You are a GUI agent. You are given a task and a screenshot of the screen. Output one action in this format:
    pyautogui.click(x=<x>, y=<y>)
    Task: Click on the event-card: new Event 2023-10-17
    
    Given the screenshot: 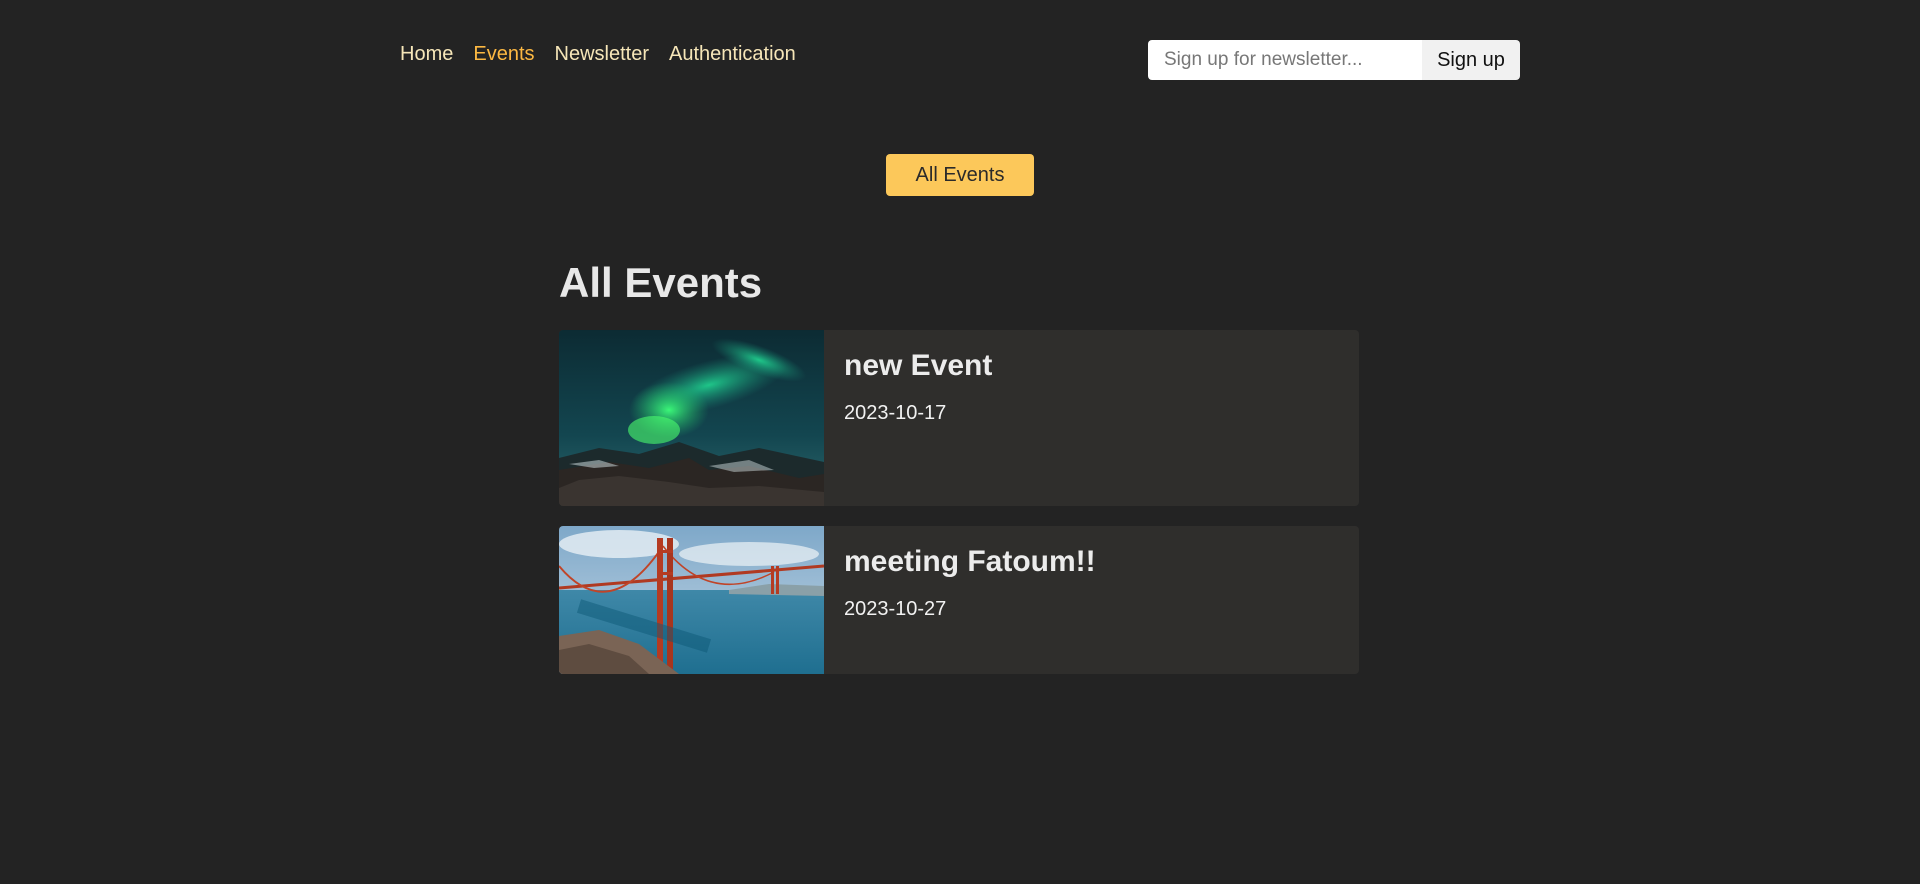 What is the action you would take?
    pyautogui.click(x=959, y=418)
    